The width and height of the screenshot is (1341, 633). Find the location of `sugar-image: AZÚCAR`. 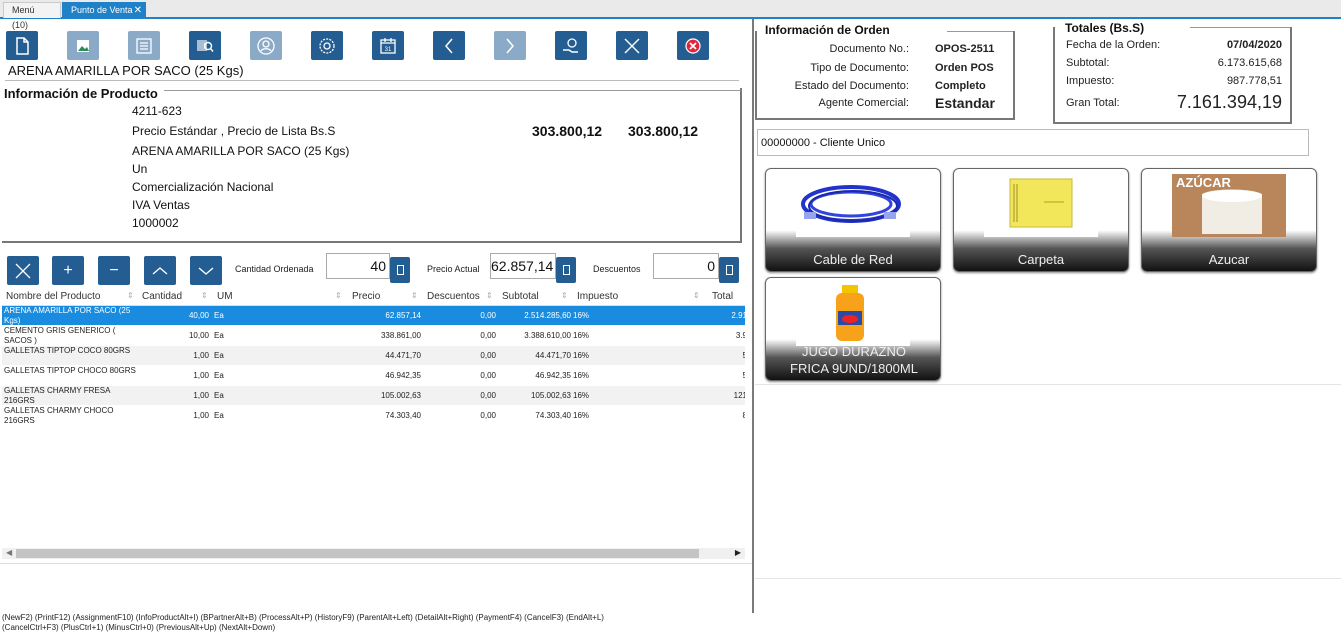

sugar-image: AZÚCAR is located at coordinates (1229, 205).